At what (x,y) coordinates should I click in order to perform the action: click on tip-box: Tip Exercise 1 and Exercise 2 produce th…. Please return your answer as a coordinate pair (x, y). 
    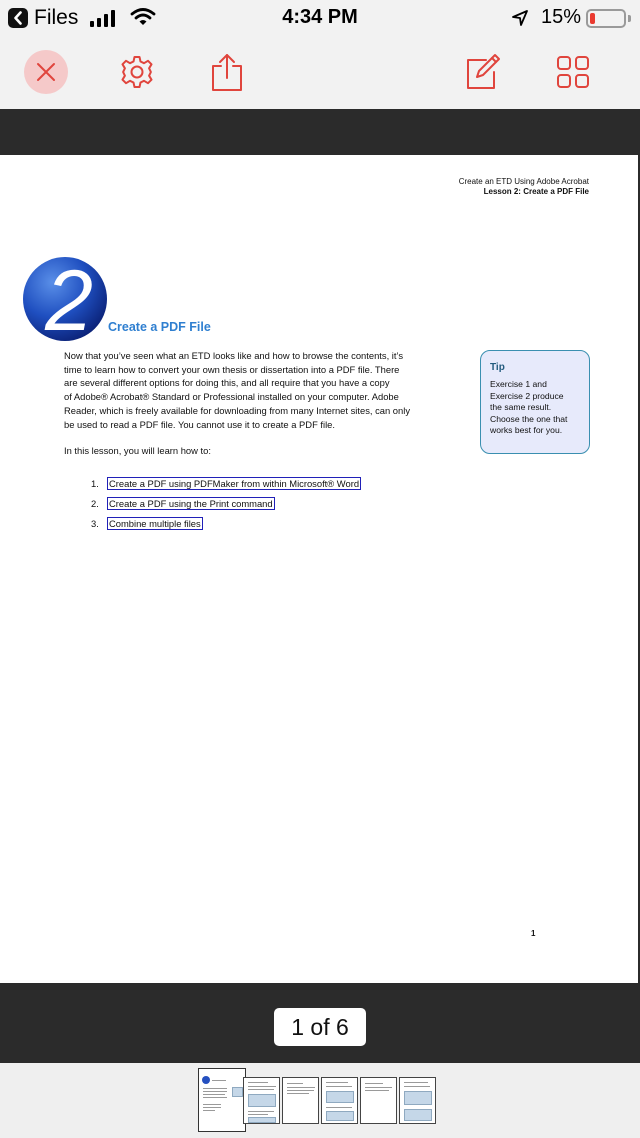
    Looking at the image, I should click on (535, 402).